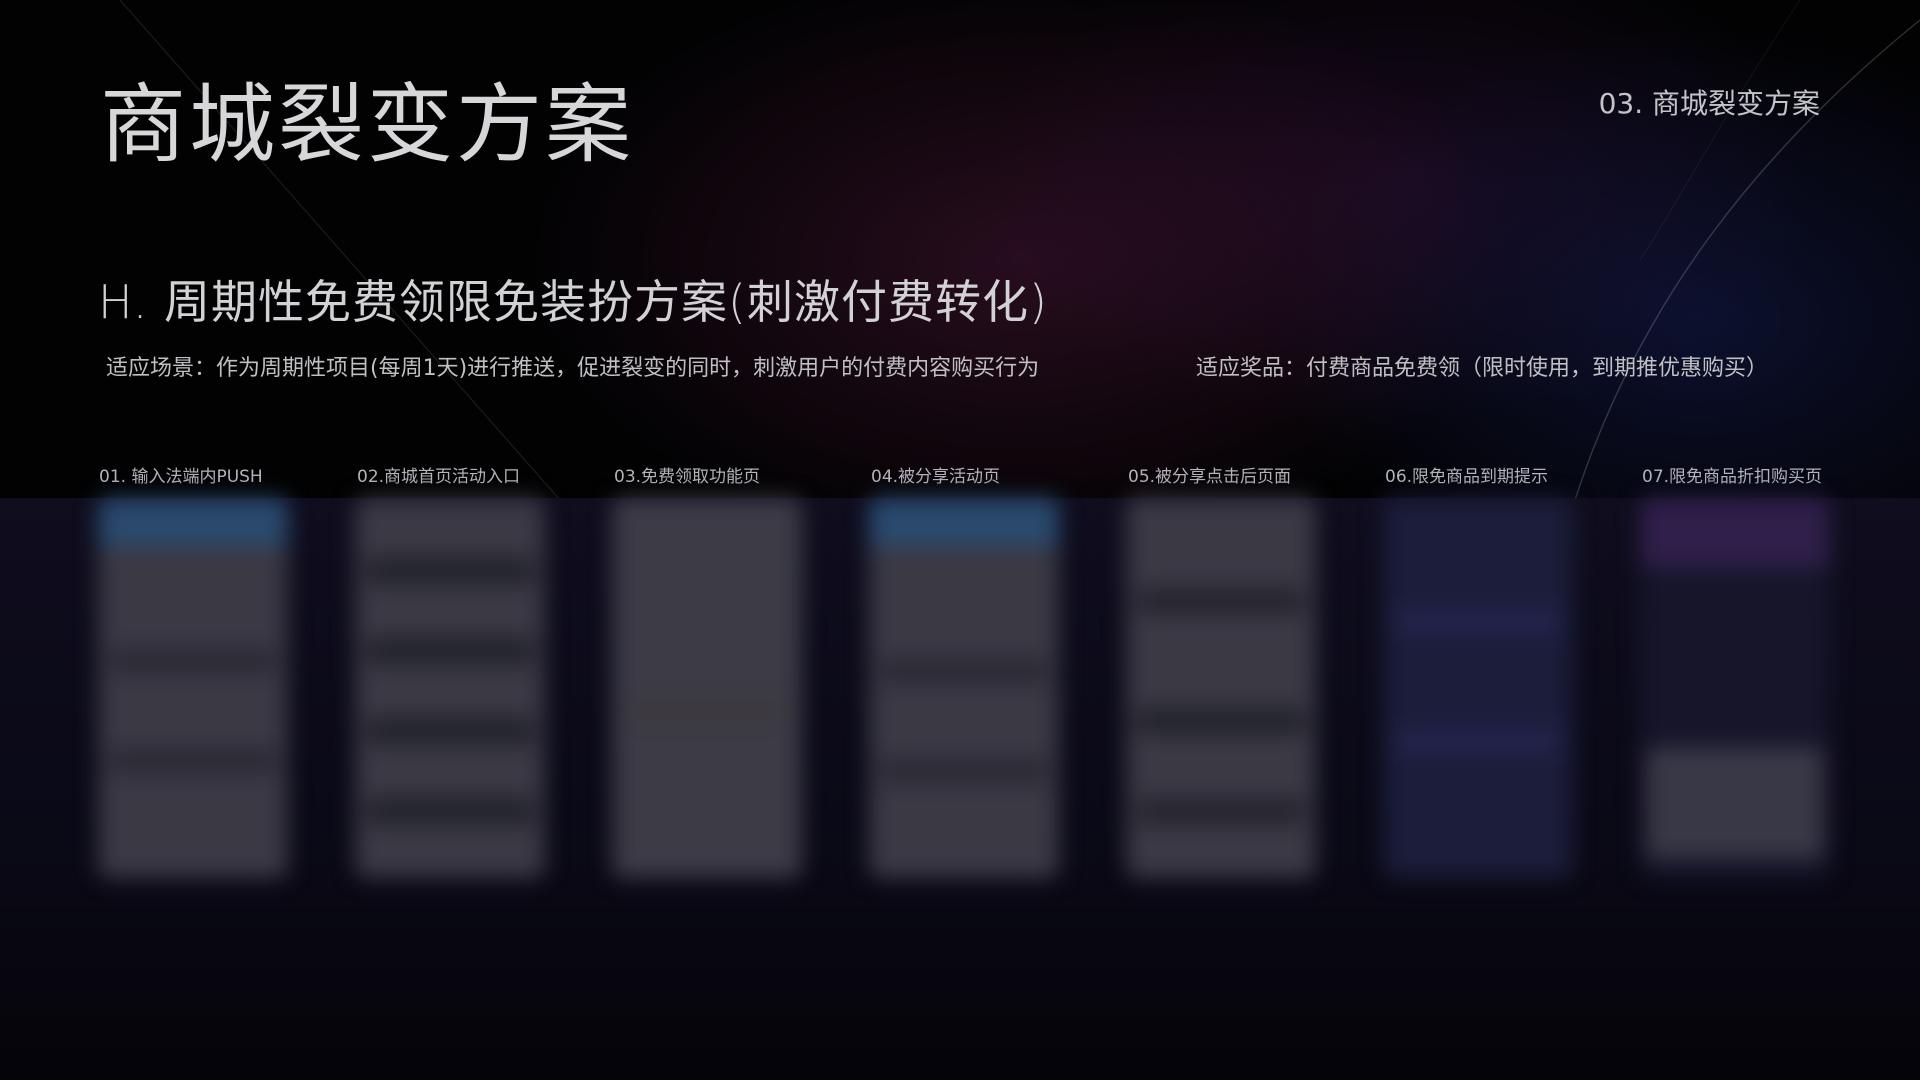 Image resolution: width=1920 pixels, height=1080 pixels. Describe the element at coordinates (707, 688) in the screenshot. I see `screen-free-claim-preview` at that location.